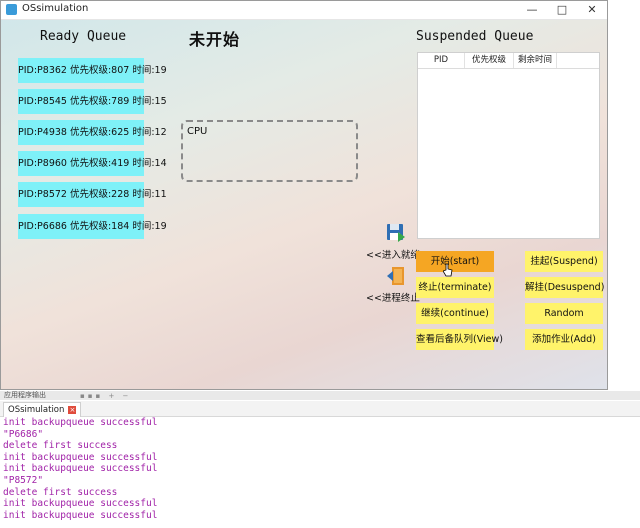 The height and width of the screenshot is (528, 640). What do you see at coordinates (592, 10) in the screenshot?
I see `close-icon: ✕` at bounding box center [592, 10].